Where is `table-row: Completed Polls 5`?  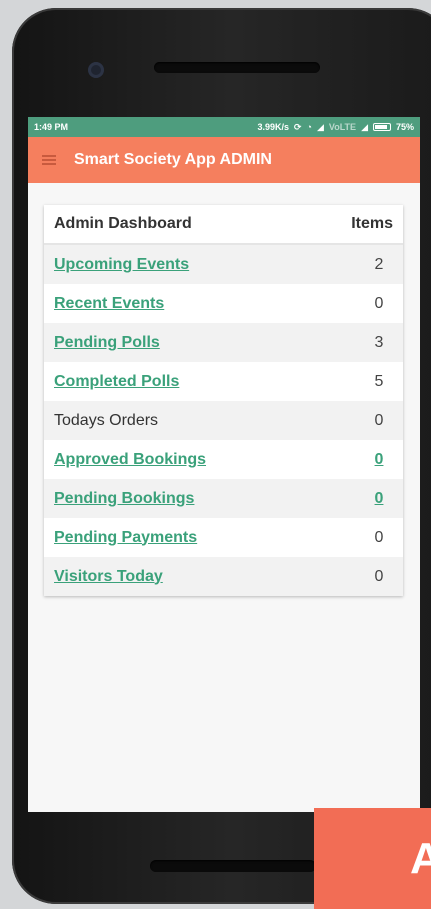 table-row: Completed Polls 5 is located at coordinates (223, 381).